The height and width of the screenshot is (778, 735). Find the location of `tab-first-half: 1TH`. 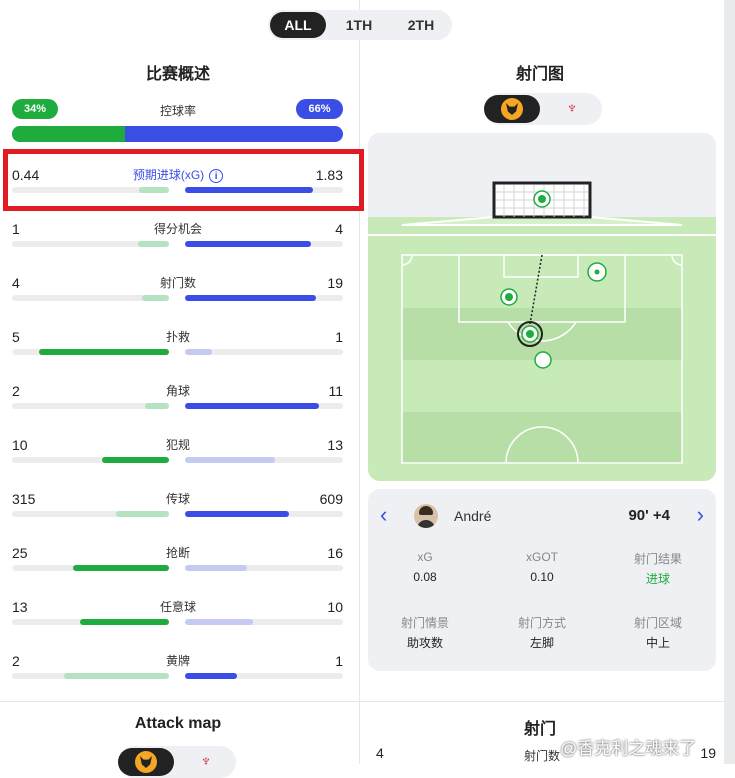

tab-first-half: 1TH is located at coordinates (359, 25).